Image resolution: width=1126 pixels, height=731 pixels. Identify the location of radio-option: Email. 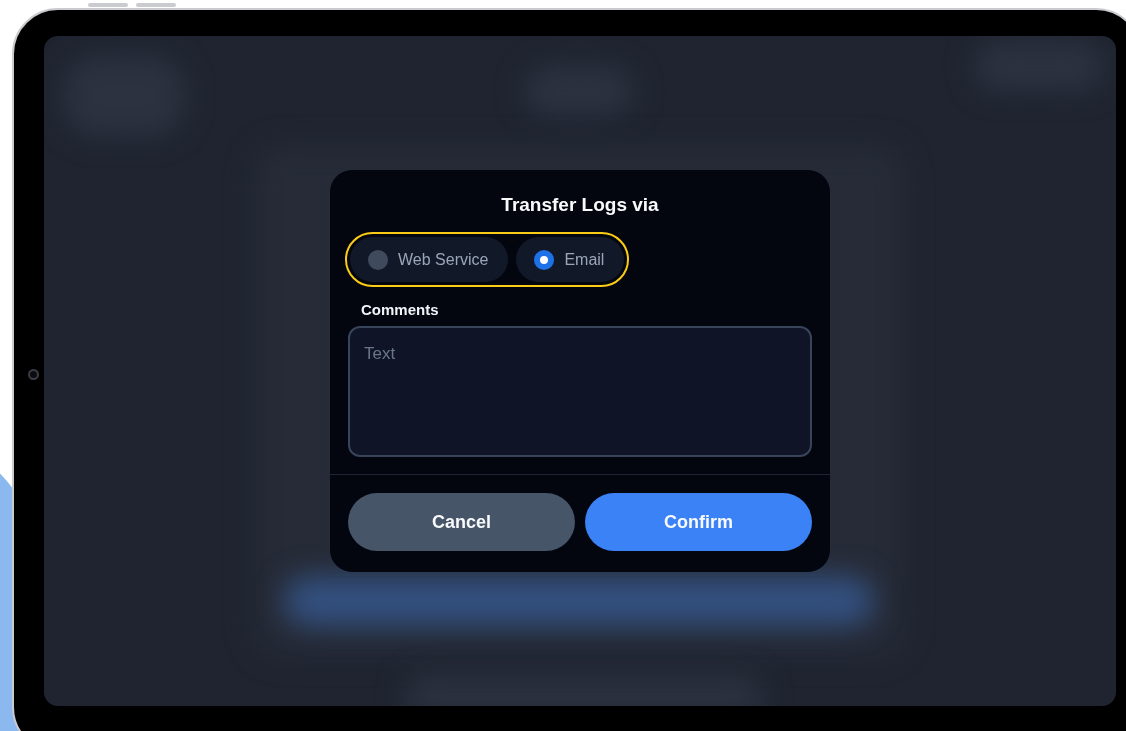
(570, 259).